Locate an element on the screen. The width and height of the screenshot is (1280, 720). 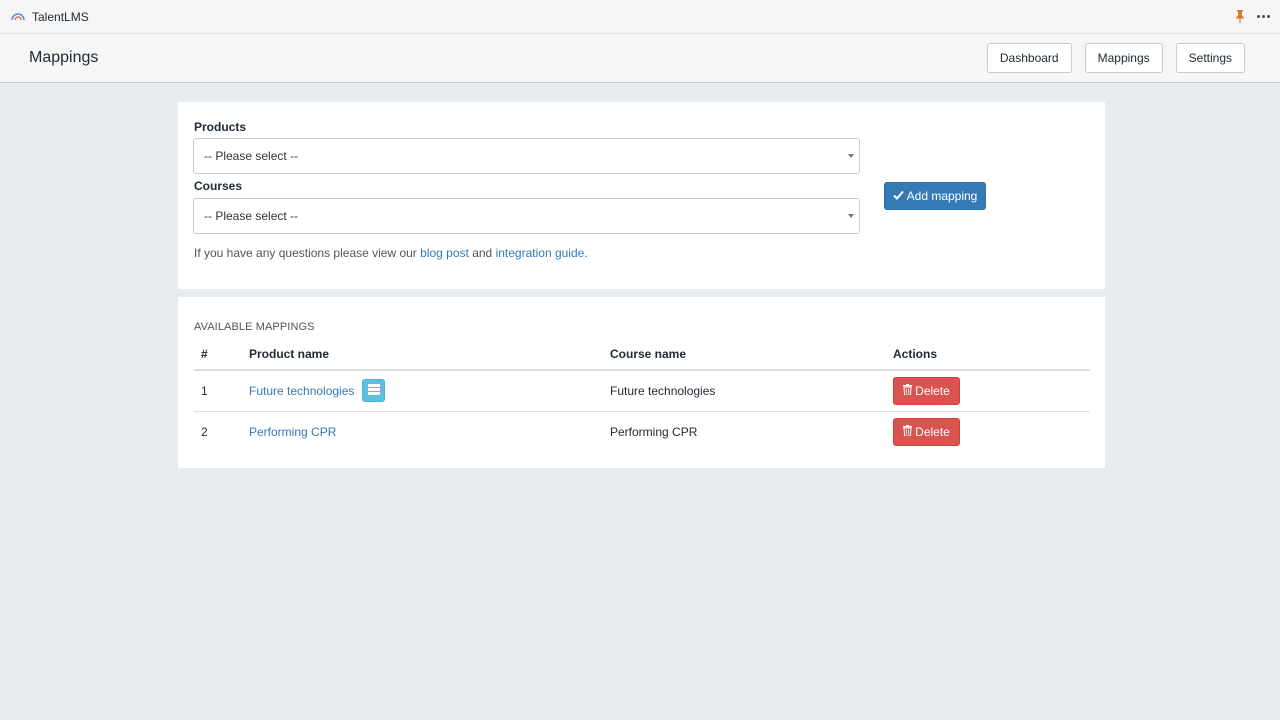
products-select-value: -- Please select -- is located at coordinates (251, 156).